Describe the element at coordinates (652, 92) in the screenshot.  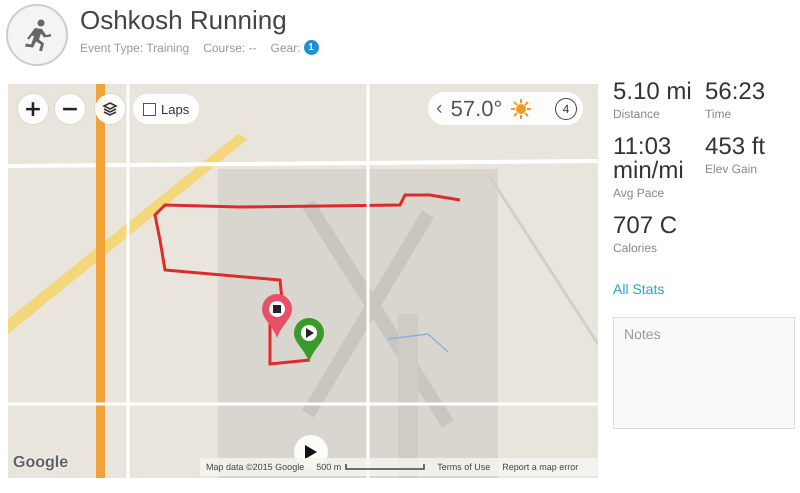
I see `stat-value: 5.10 mi` at that location.